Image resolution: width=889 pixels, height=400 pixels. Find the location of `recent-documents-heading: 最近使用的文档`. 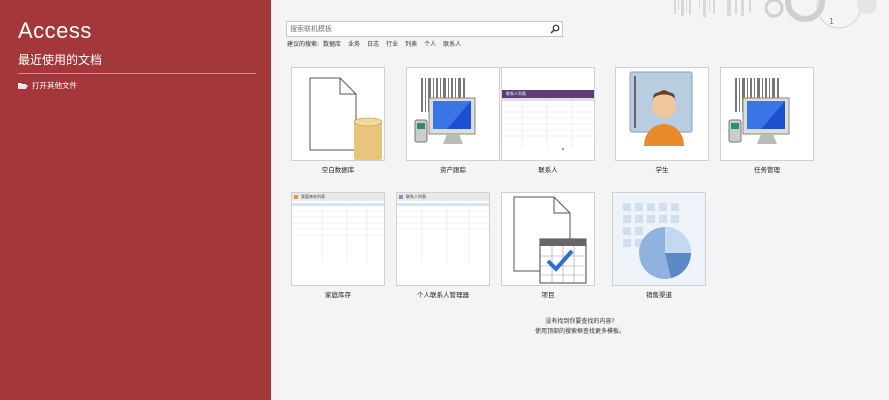

recent-documents-heading: 最近使用的文档 is located at coordinates (60, 60).